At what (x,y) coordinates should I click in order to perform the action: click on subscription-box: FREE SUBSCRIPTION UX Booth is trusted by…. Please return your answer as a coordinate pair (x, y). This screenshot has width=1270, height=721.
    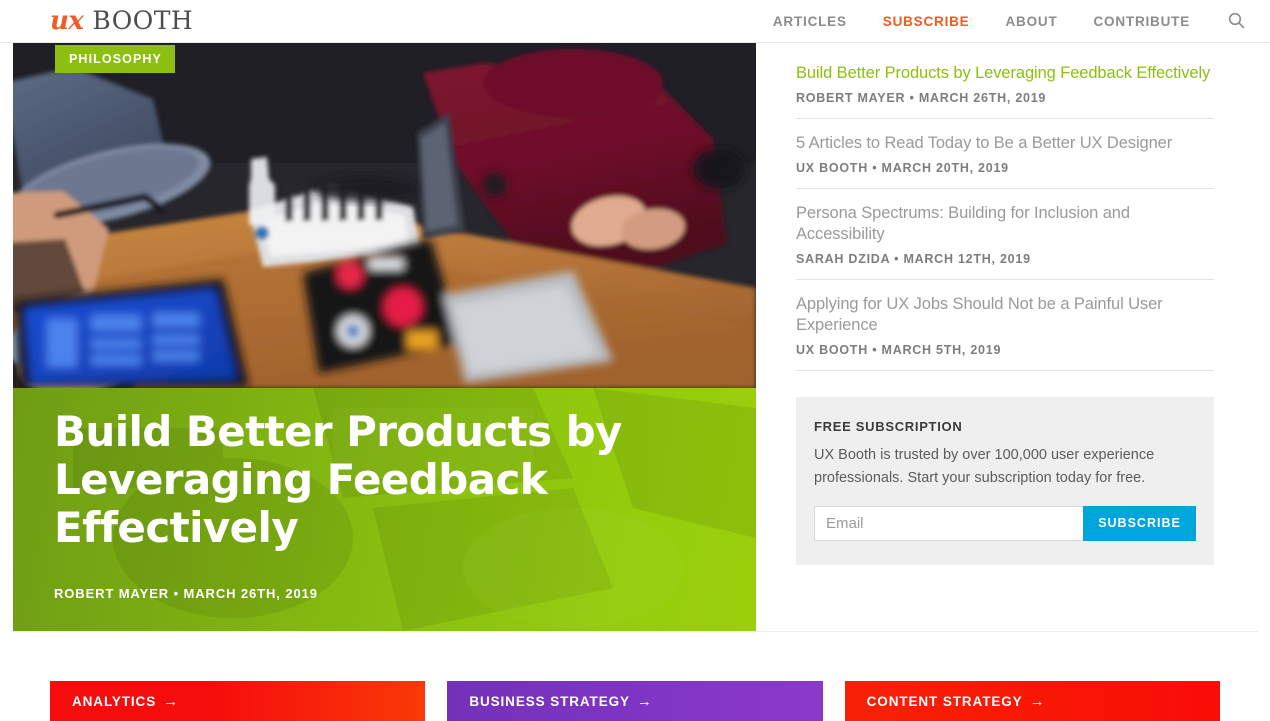
    Looking at the image, I should click on (1005, 480).